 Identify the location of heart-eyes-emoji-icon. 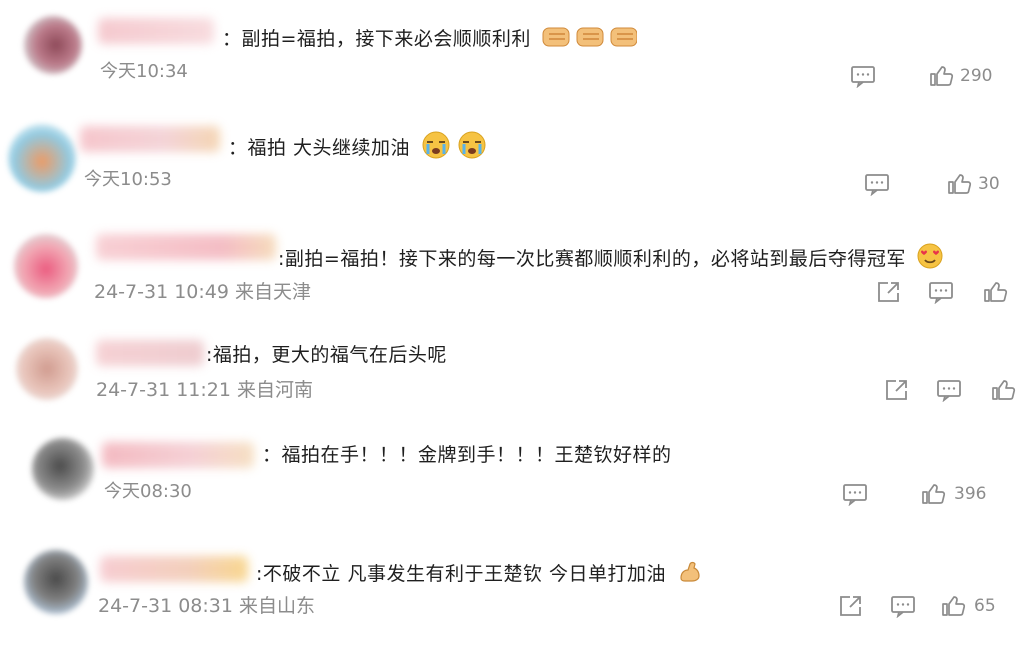
(930, 259).